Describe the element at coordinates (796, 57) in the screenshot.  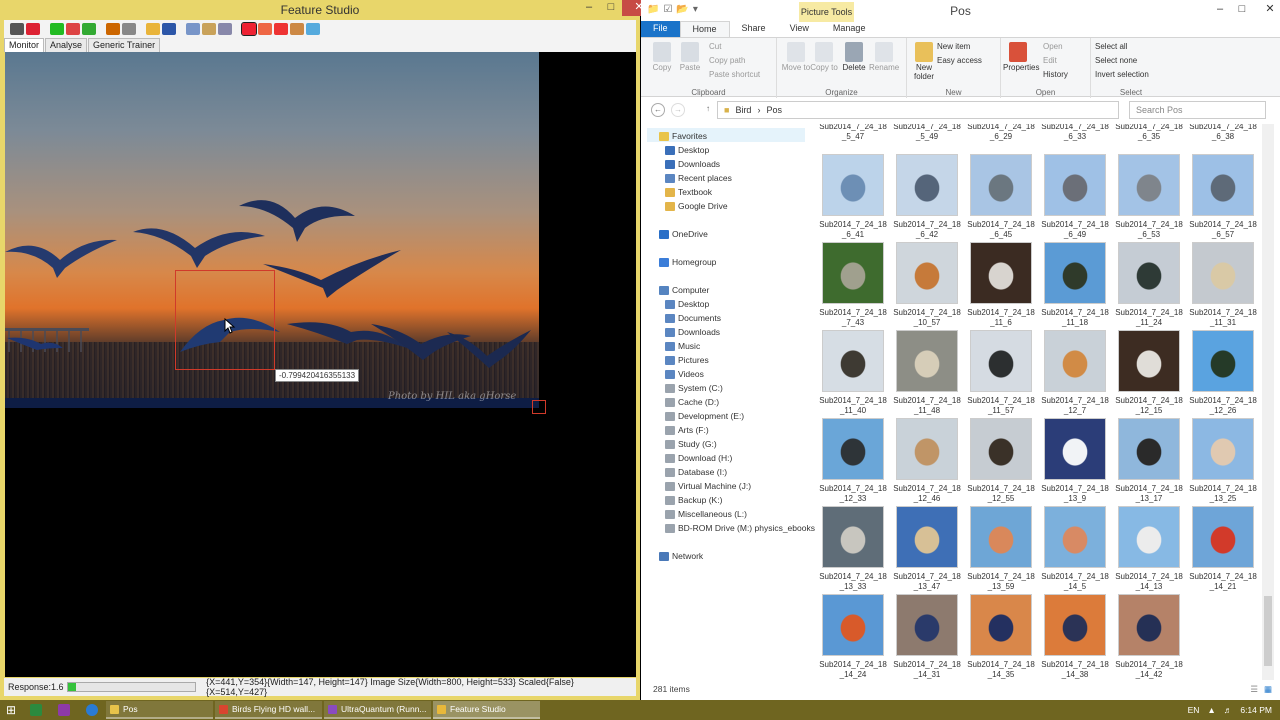
I see `move-to-button: Move to` at that location.